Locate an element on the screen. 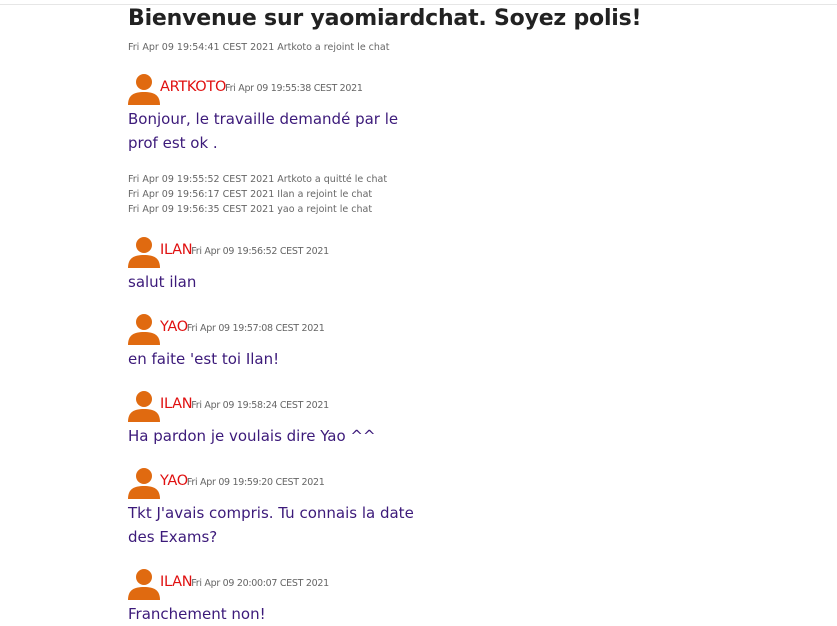  message-username: ILANFri Apr 09 19:58:24 CEST 2021 is located at coordinates (244, 404).